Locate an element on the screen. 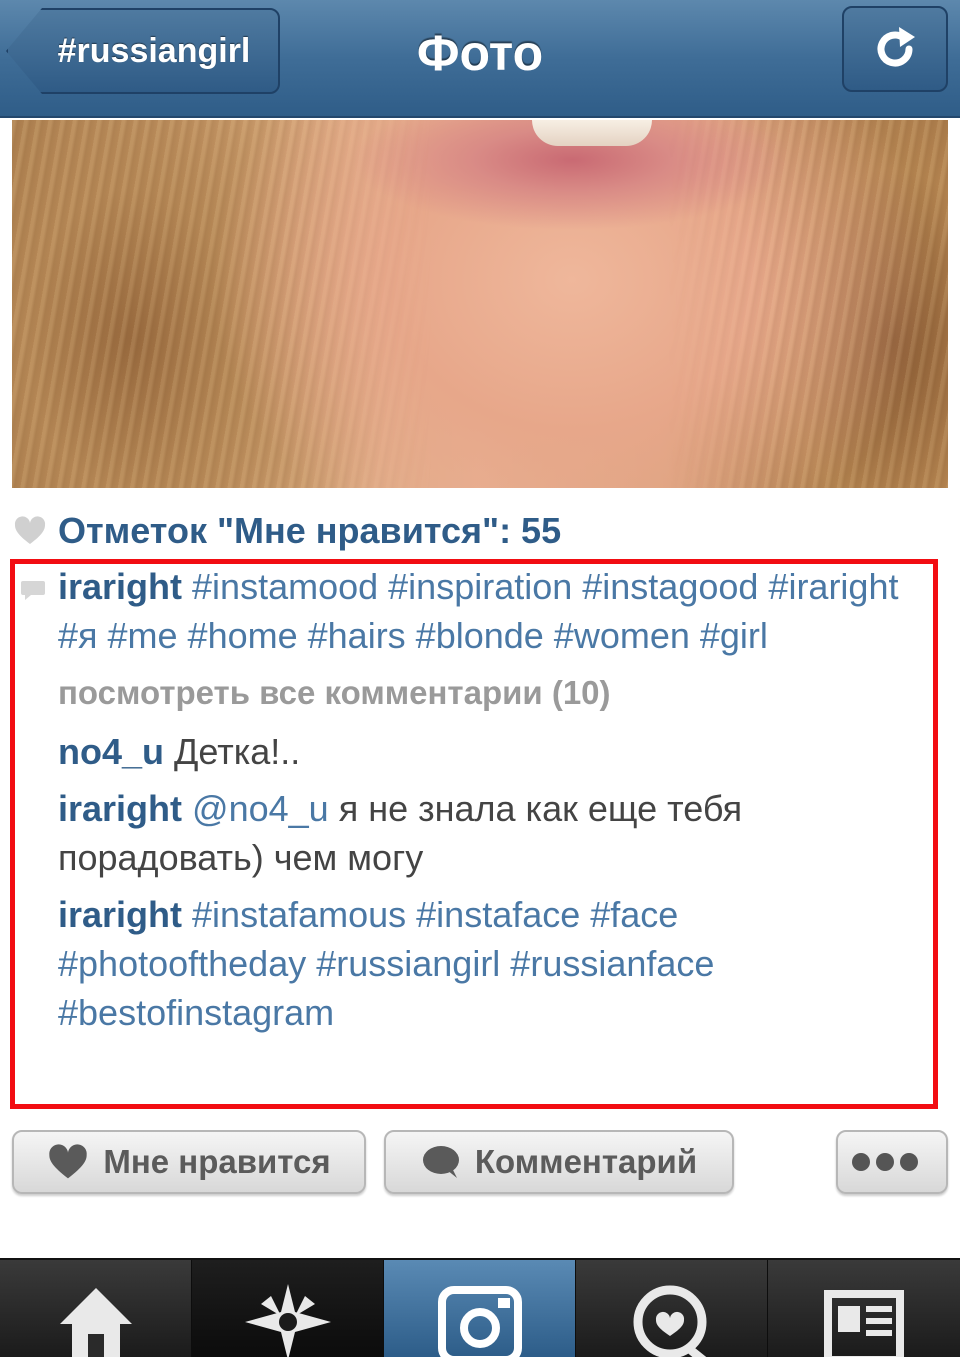 The width and height of the screenshot is (960, 1357). like-button: Мне нравится is located at coordinates (189, 1162).